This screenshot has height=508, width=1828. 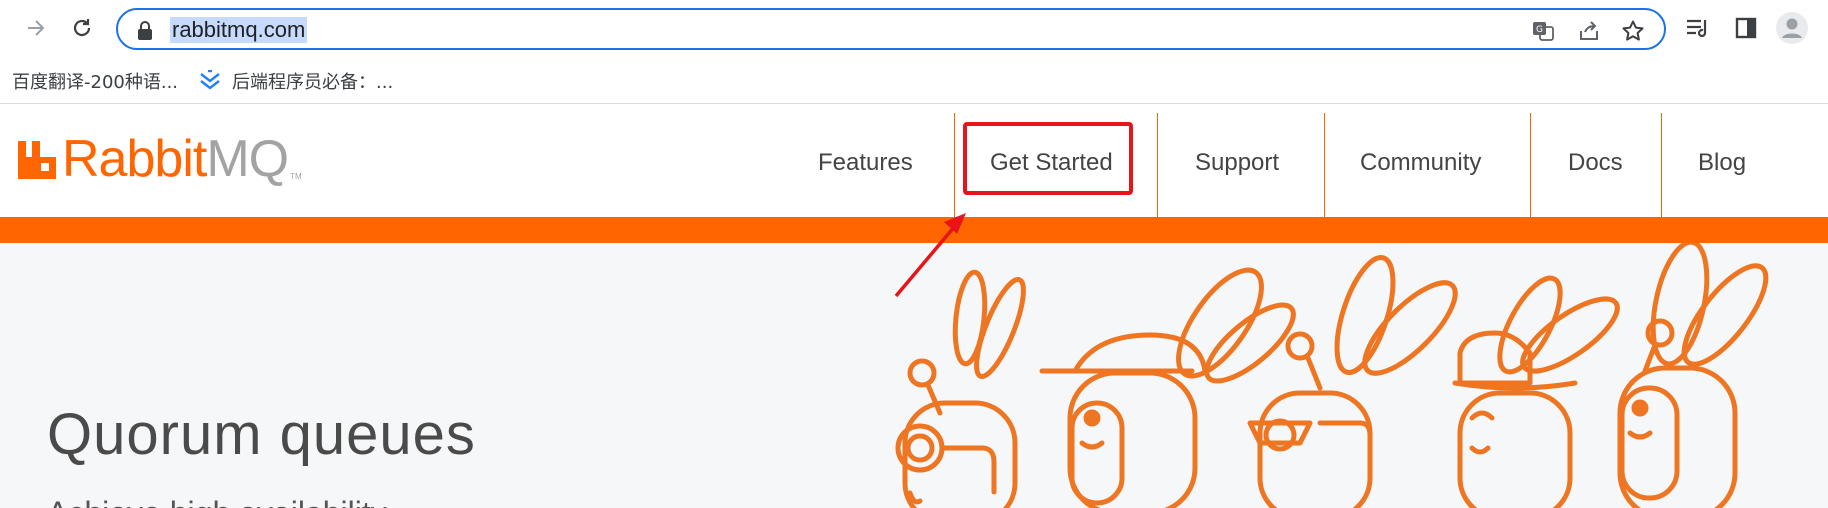 I want to click on reading-list-button, so click(x=1698, y=28).